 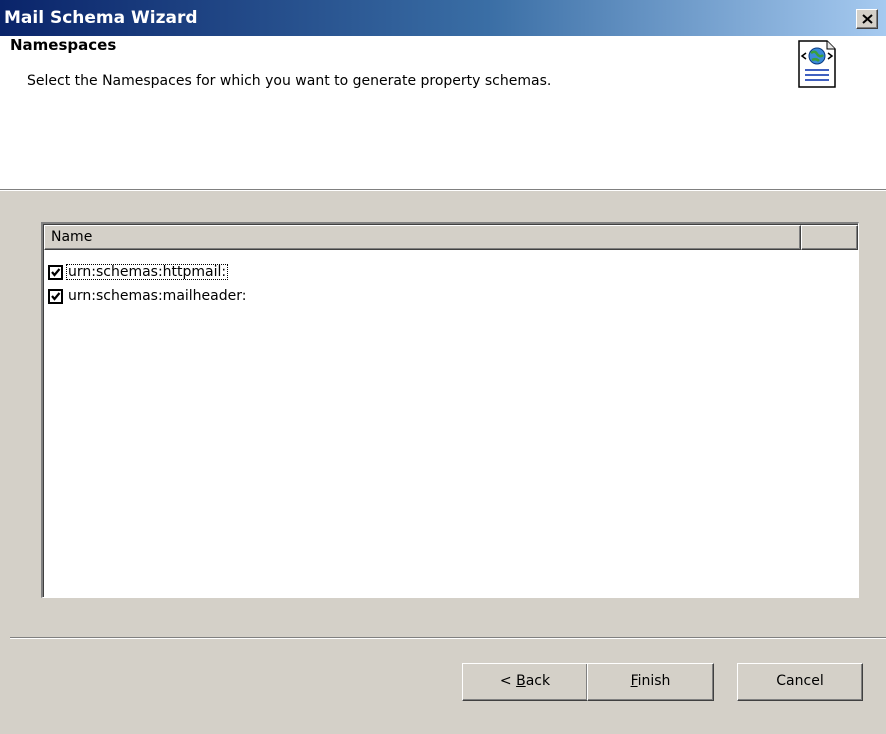 What do you see at coordinates (147, 272) in the screenshot?
I see `namespace-label: urn:schemas:httpmail:` at bounding box center [147, 272].